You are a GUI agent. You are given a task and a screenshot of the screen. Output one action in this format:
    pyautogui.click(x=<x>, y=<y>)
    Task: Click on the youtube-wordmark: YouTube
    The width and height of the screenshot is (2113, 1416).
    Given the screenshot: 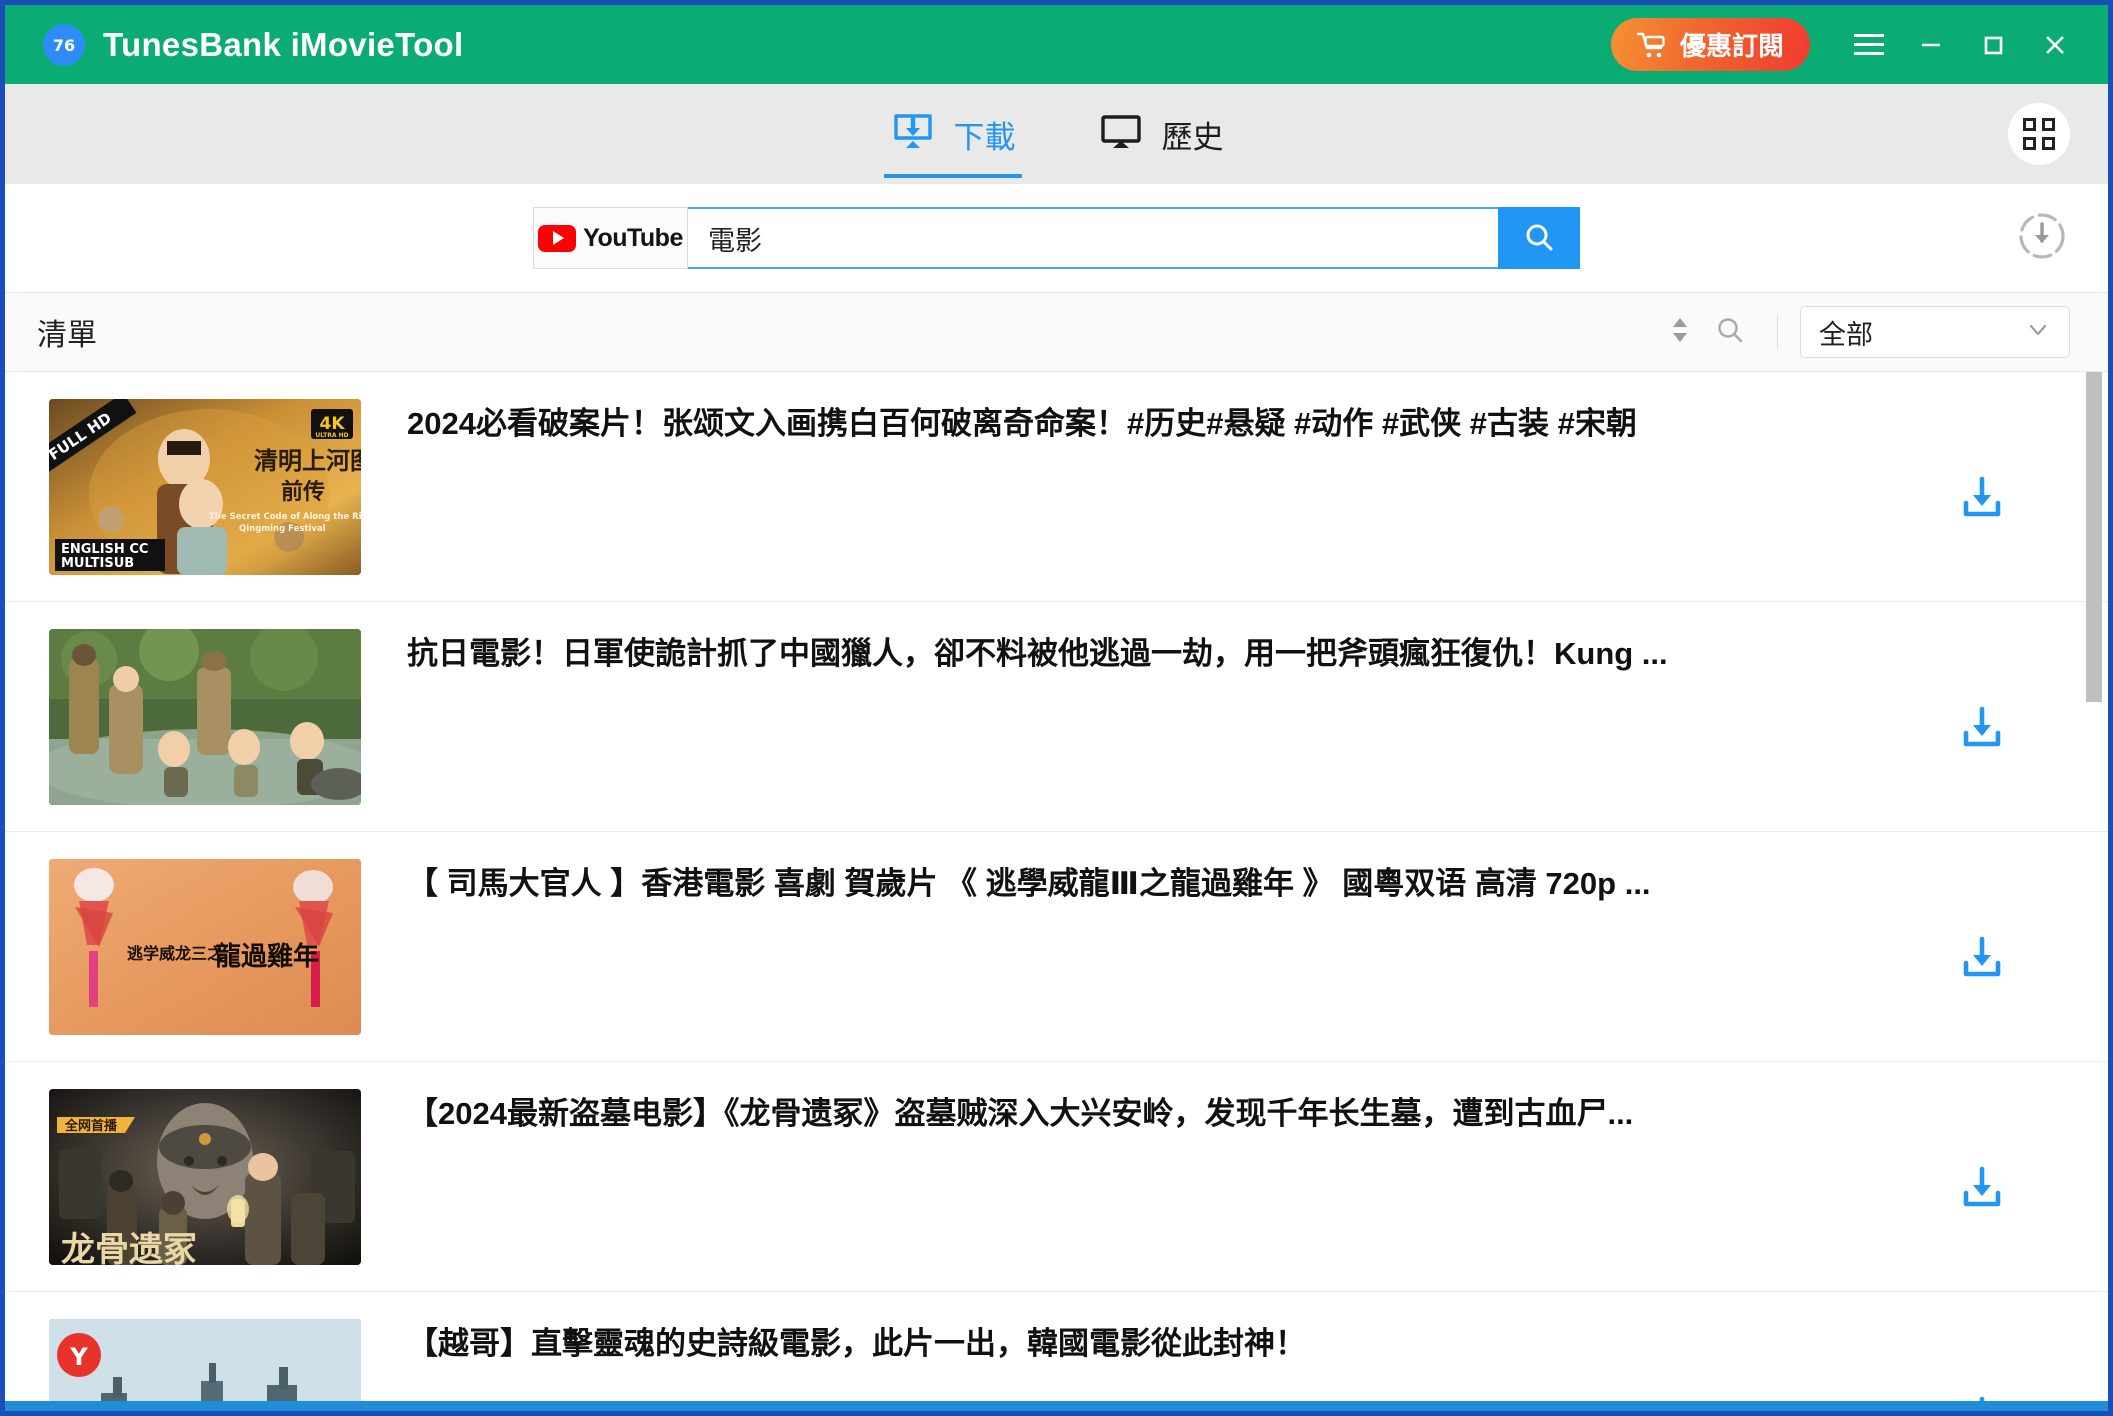 What is the action you would take?
    pyautogui.click(x=633, y=237)
    